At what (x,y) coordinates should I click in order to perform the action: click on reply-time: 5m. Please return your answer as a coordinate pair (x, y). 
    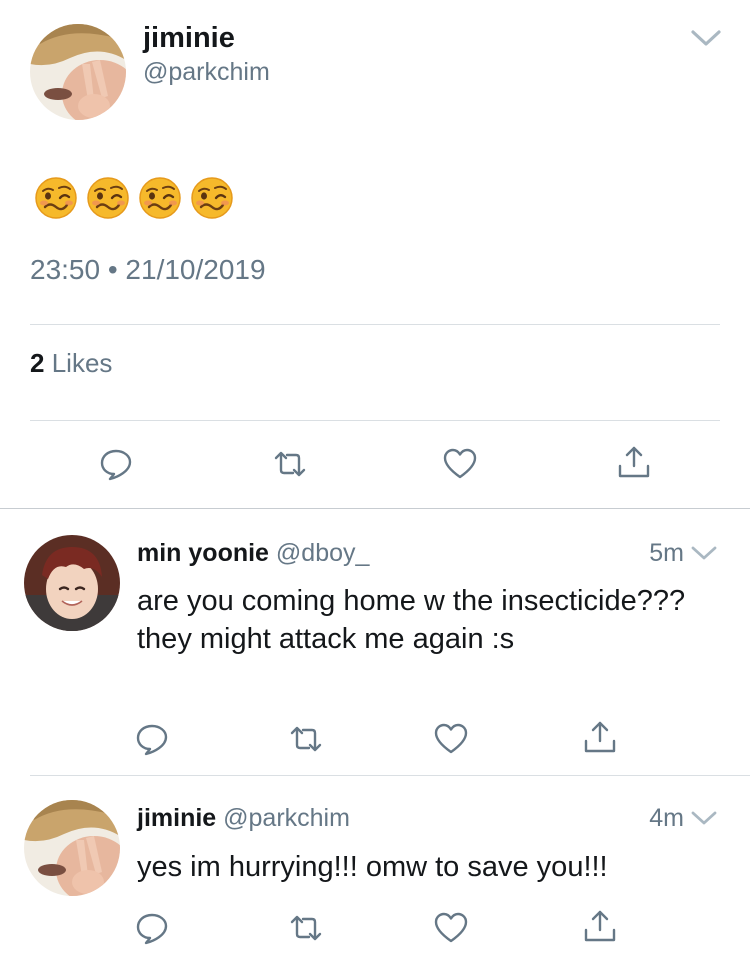
    Looking at the image, I should click on (666, 553).